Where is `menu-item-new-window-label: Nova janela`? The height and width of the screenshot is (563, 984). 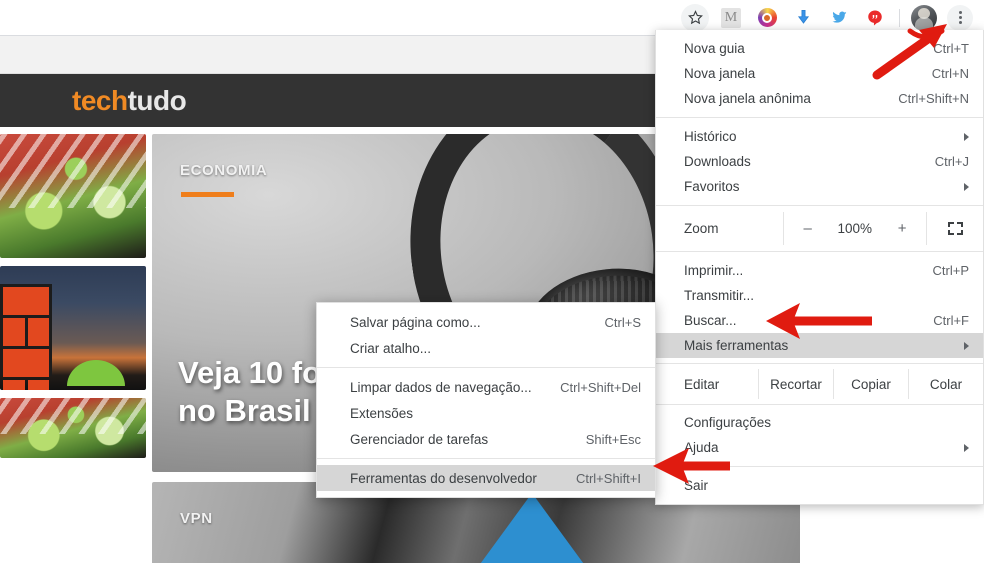 menu-item-new-window-label: Nova janela is located at coordinates (720, 73).